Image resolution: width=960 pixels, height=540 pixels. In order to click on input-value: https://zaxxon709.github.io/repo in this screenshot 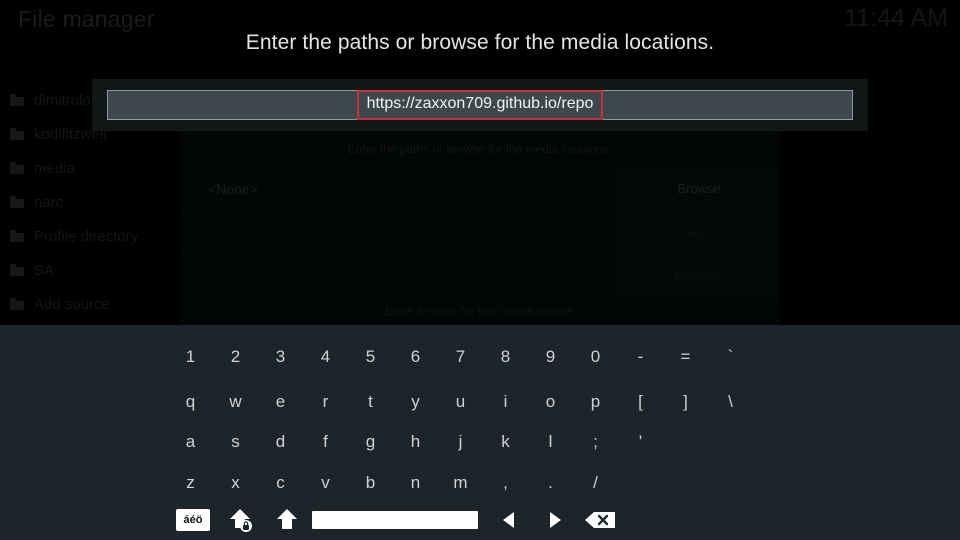, I will do `click(480, 105)`.